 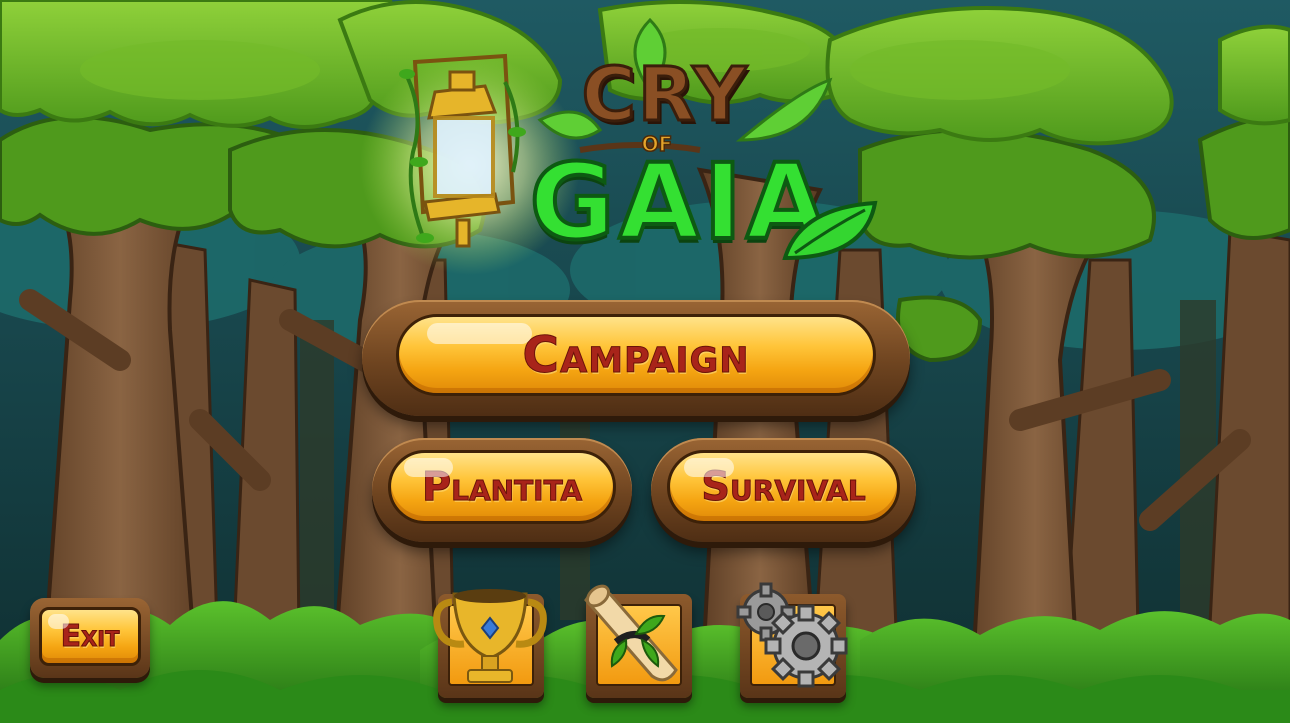 I want to click on exit-button-label: Exit, so click(x=90, y=637).